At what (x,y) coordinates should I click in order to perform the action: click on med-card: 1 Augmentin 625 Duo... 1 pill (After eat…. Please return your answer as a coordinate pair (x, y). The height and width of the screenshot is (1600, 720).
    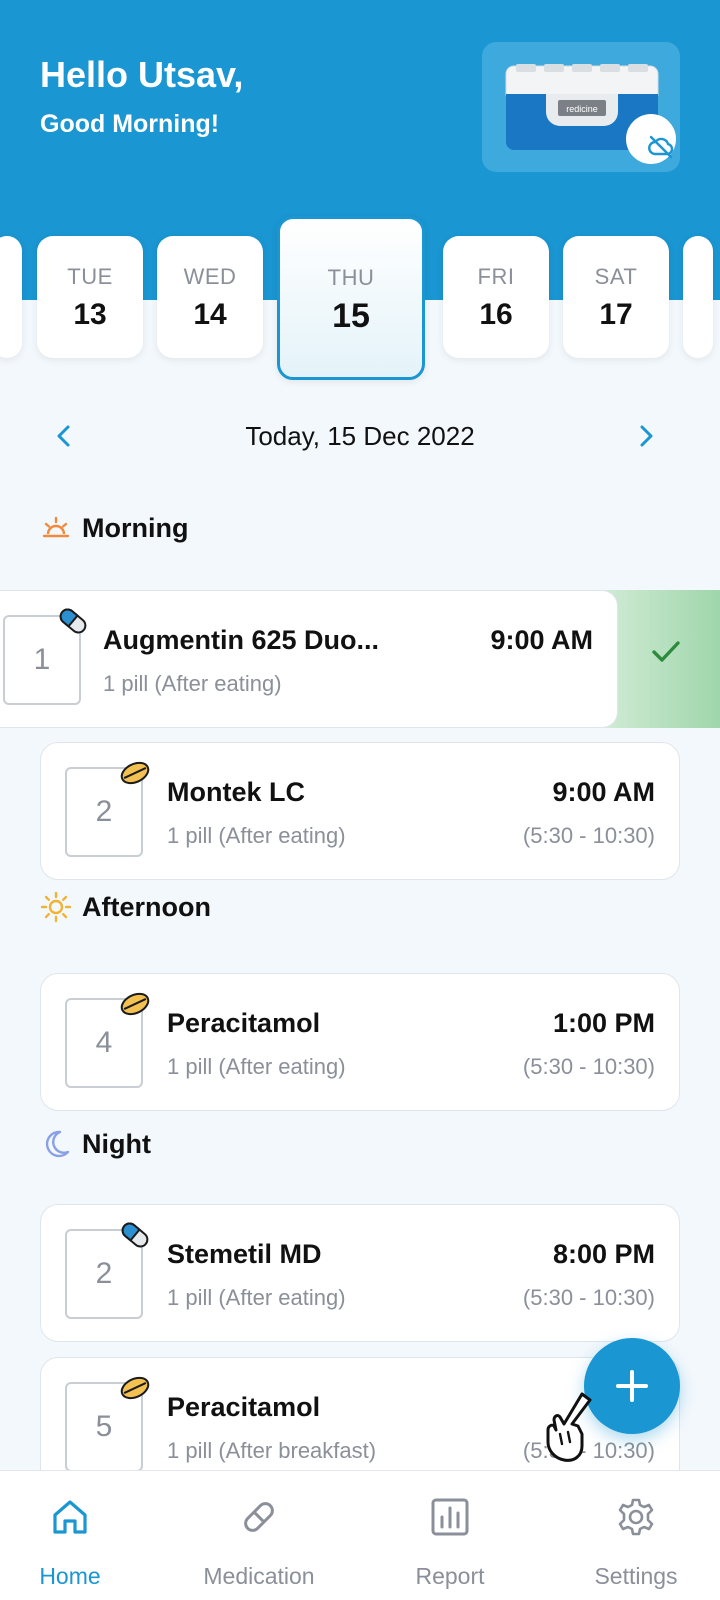
    Looking at the image, I should click on (309, 659).